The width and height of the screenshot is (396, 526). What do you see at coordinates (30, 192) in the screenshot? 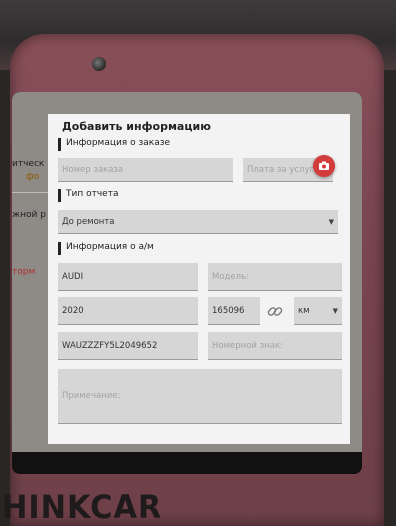
I see `background-divider` at bounding box center [30, 192].